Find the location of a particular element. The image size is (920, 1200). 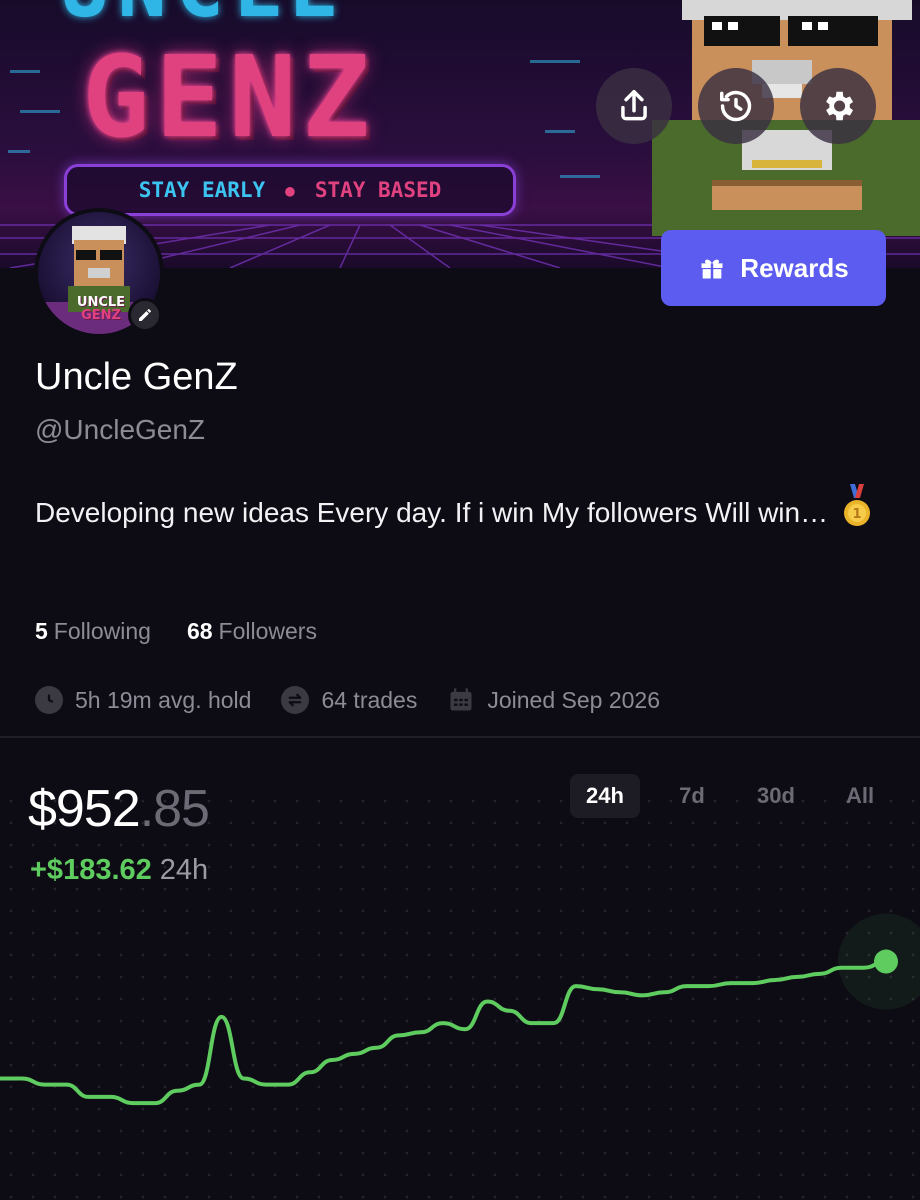

share-button is located at coordinates (634, 106).